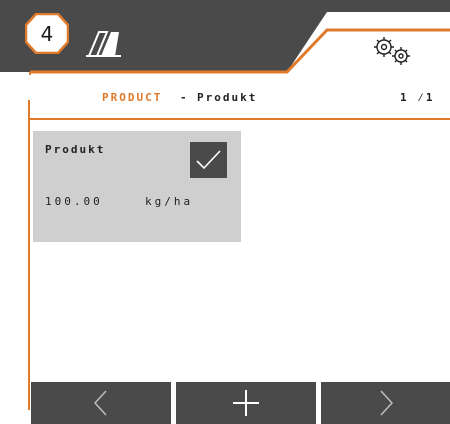 The height and width of the screenshot is (424, 450). I want to click on checkmark-icon, so click(208, 160).